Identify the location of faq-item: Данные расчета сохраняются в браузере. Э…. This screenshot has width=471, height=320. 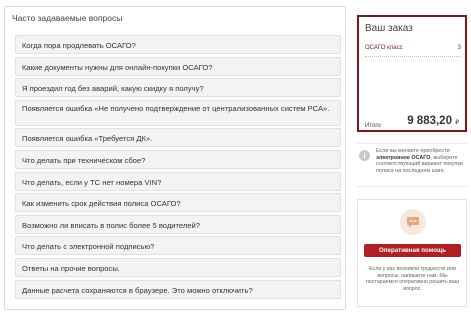
(178, 289).